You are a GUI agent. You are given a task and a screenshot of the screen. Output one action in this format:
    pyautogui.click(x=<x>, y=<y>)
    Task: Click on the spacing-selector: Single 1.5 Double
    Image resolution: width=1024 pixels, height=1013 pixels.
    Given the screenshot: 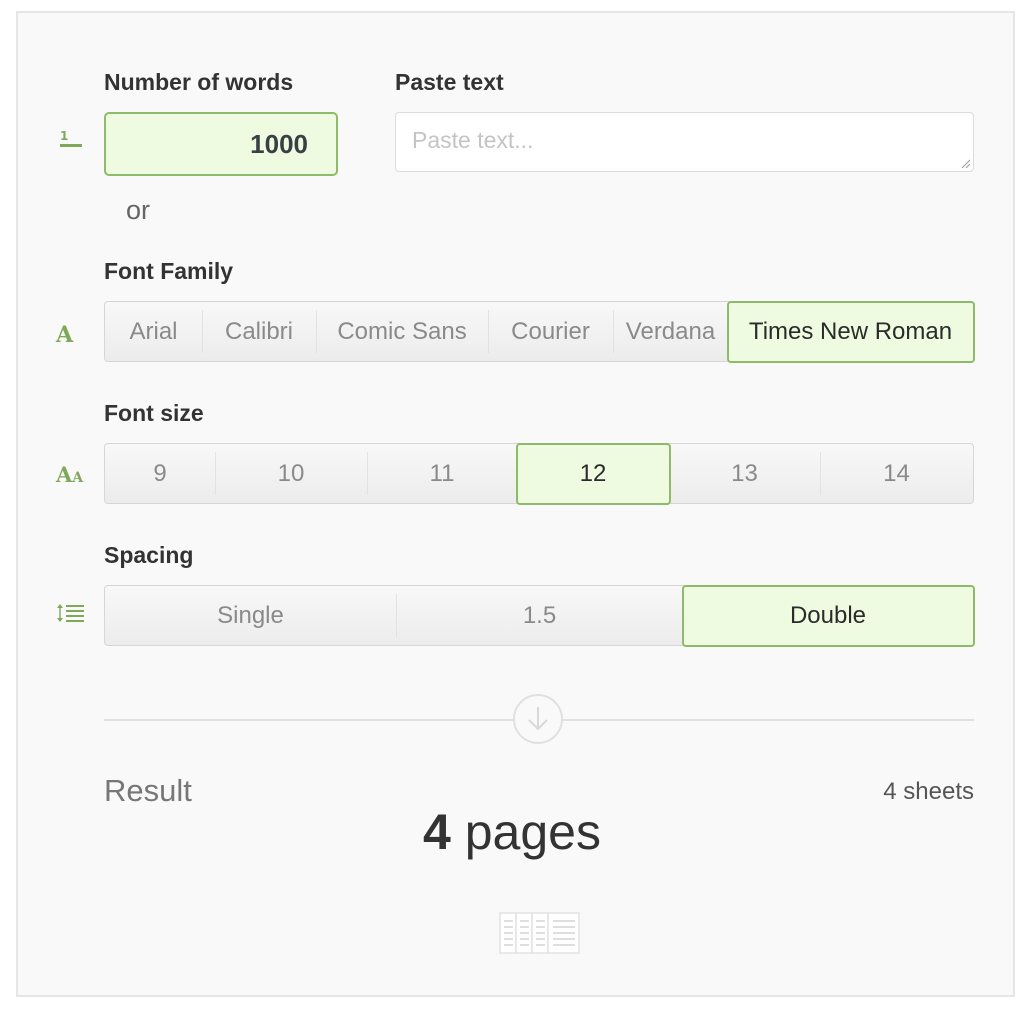 What is the action you would take?
    pyautogui.click(x=539, y=615)
    